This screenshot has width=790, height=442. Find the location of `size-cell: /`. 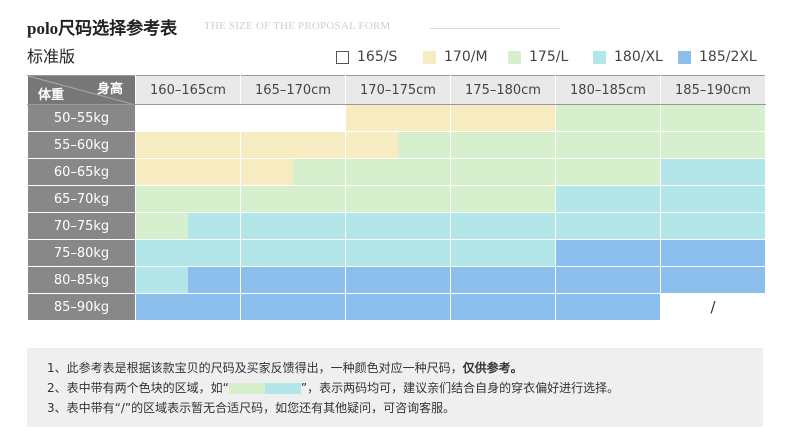

size-cell: / is located at coordinates (713, 307).